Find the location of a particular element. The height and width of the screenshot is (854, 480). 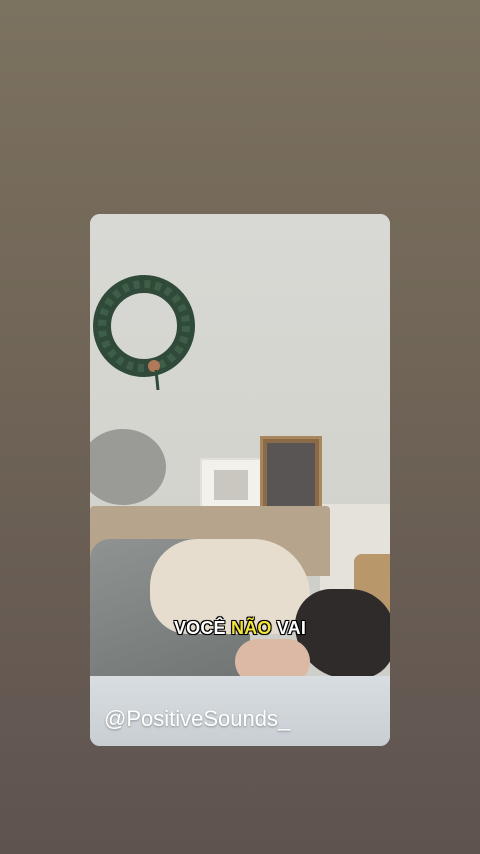

account-handle: @PositiveSounds_ is located at coordinates (197, 719).